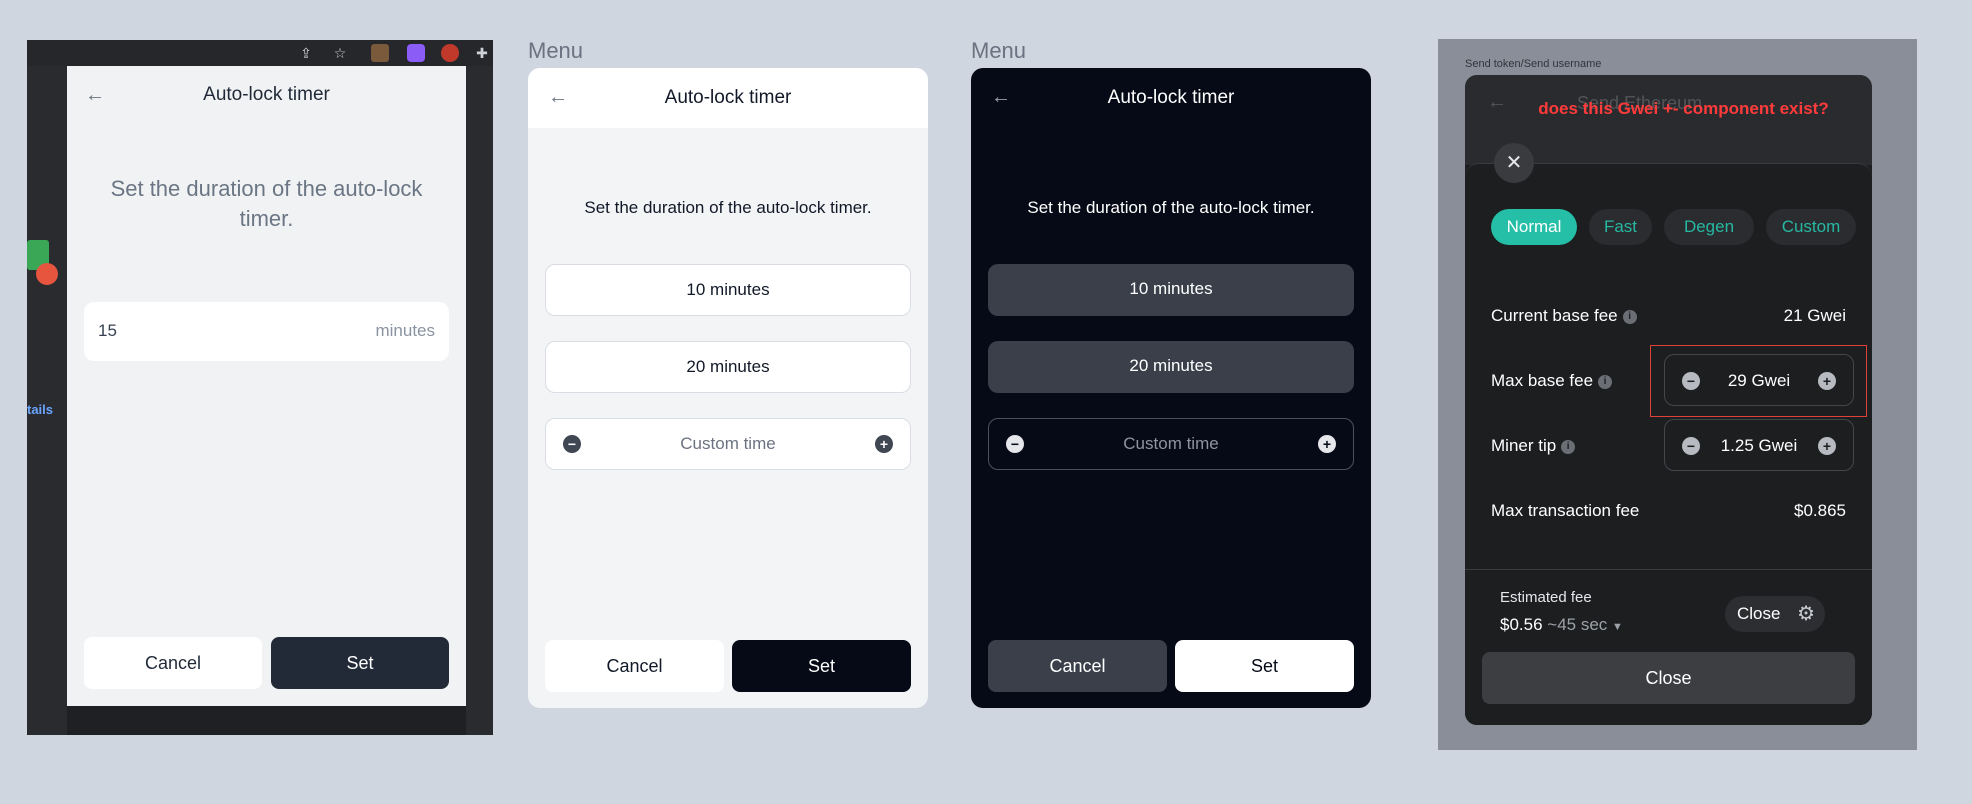 The height and width of the screenshot is (804, 1972). What do you see at coordinates (260, 53) in the screenshot?
I see `browser-toolbar: ⇪ ☆ ✚` at bounding box center [260, 53].